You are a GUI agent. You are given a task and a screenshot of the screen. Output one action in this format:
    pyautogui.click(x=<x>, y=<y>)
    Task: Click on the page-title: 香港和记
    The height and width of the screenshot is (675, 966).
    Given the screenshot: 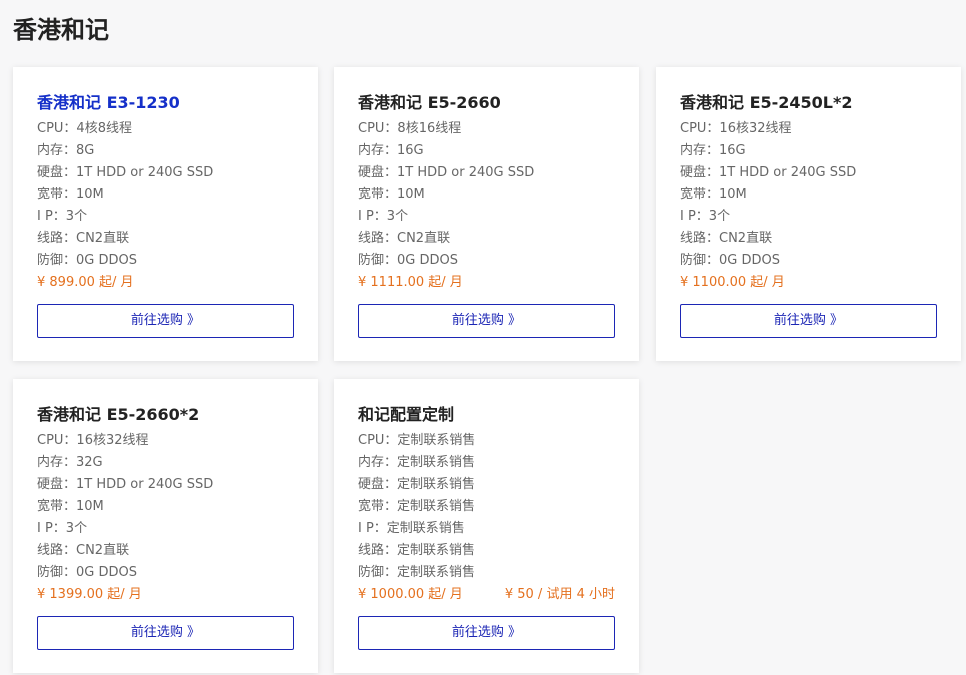 What is the action you would take?
    pyautogui.click(x=61, y=30)
    